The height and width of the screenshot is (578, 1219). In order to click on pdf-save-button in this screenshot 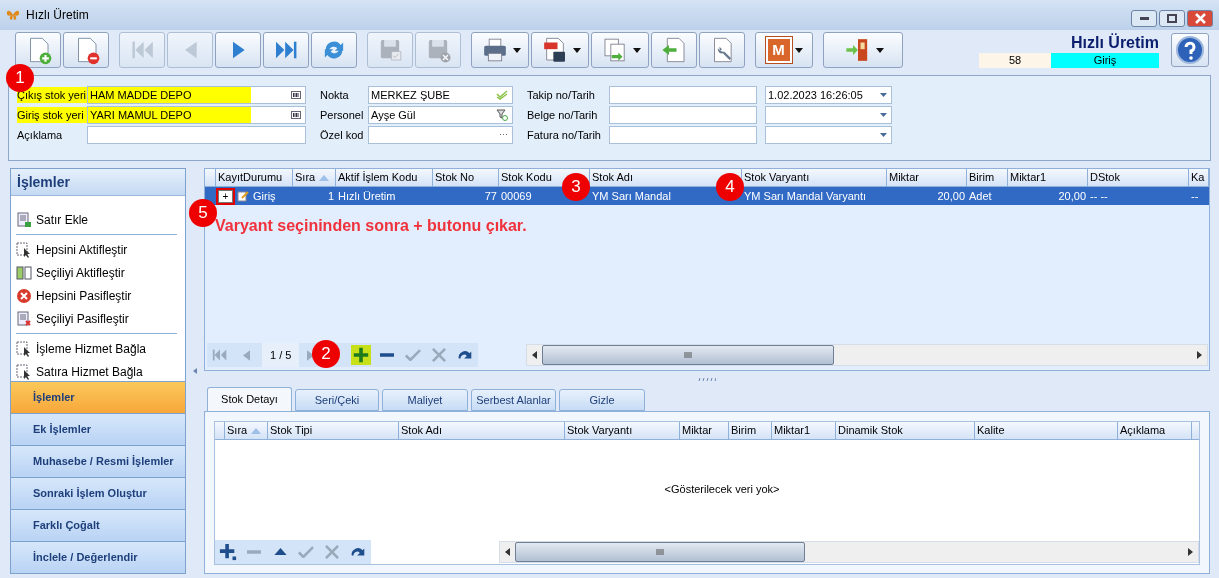, I will do `click(560, 50)`.